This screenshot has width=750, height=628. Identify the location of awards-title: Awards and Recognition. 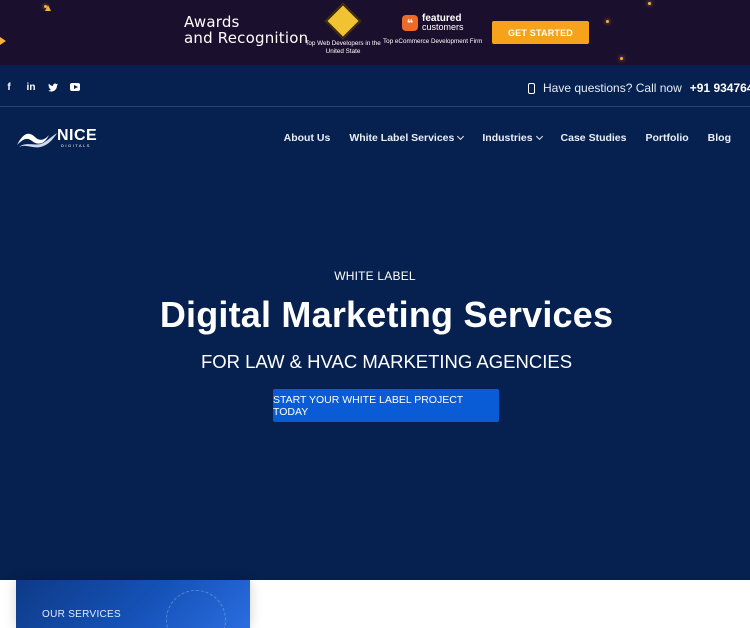
(246, 30).